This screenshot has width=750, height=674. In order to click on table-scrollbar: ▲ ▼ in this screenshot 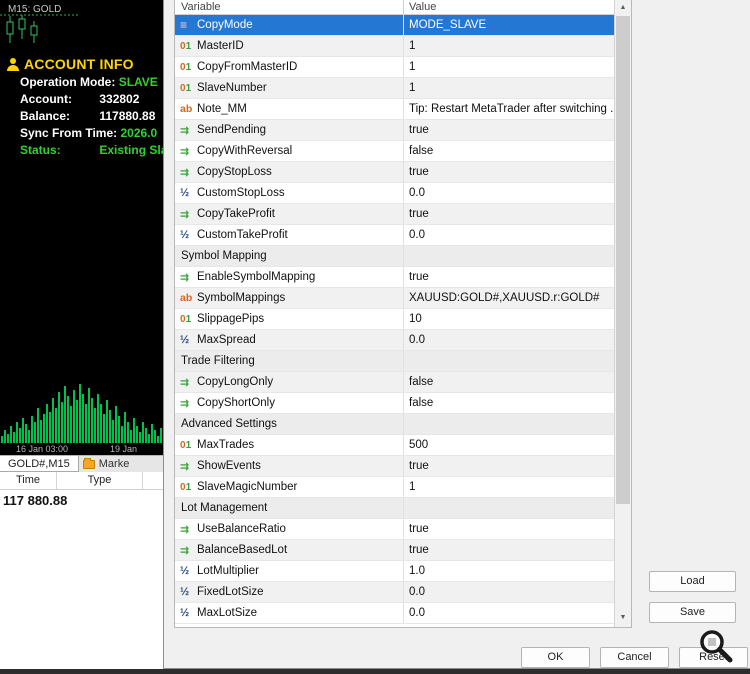, I will do `click(622, 313)`.